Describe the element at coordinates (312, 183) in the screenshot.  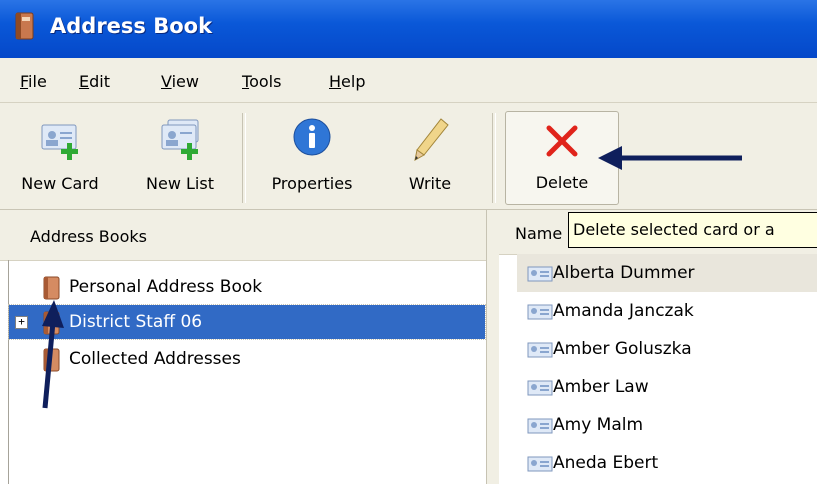
I see `properties-label: Properties` at that location.